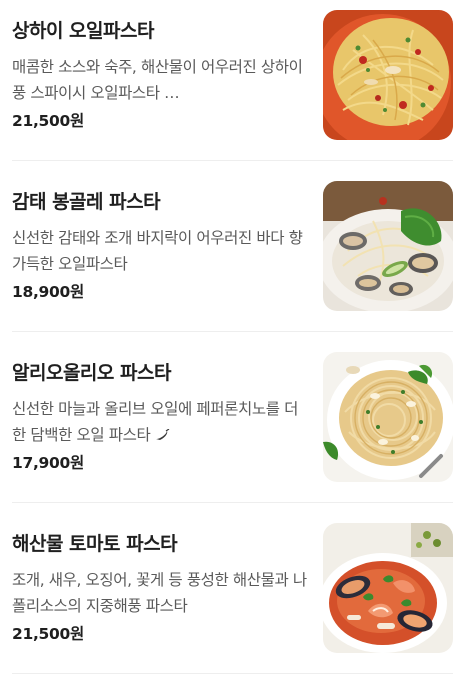 This screenshot has width=466, height=679. Describe the element at coordinates (388, 75) in the screenshot. I see `shanghai-oil-pasta-photo` at that location.